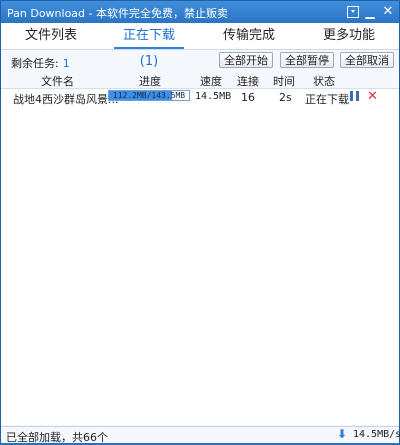 Image resolution: width=400 pixels, height=445 pixels. I want to click on download-toolbar: 剩余任务: 1 全部开始 全部暂停 全部取消, so click(200, 61).